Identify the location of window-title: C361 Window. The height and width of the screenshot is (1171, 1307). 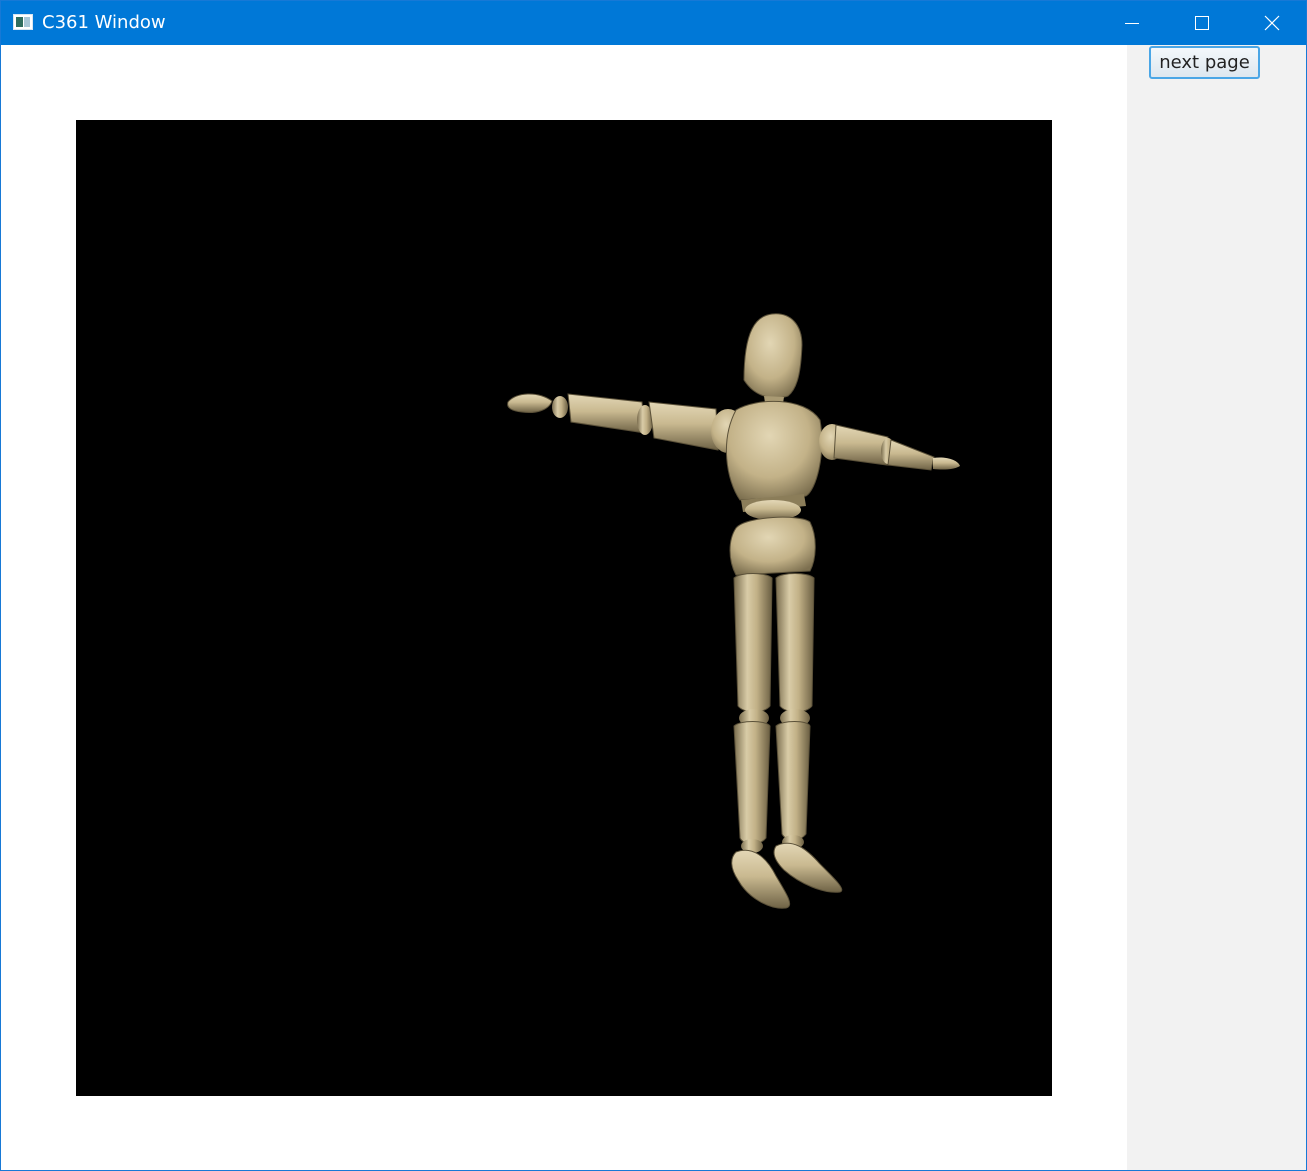
(104, 22).